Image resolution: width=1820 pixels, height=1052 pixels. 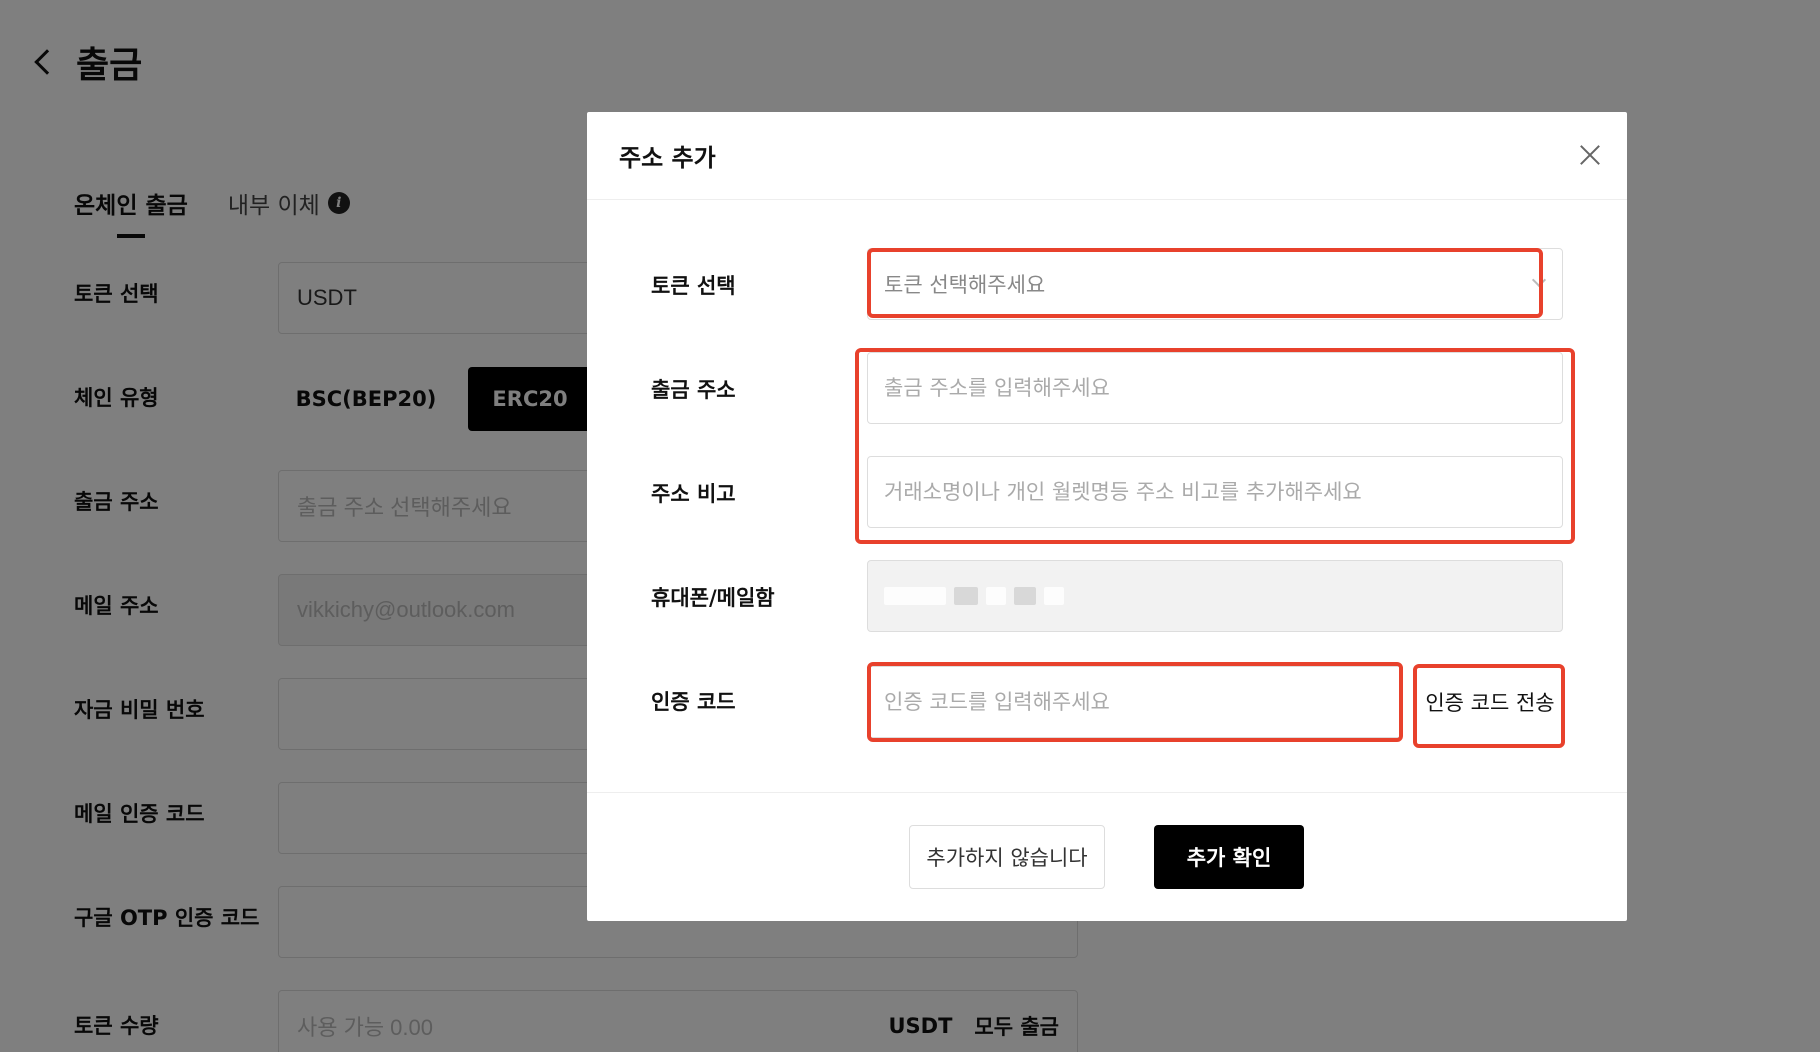 What do you see at coordinates (713, 598) in the screenshot?
I see `modal-contact-label: 휴대폰/메일함` at bounding box center [713, 598].